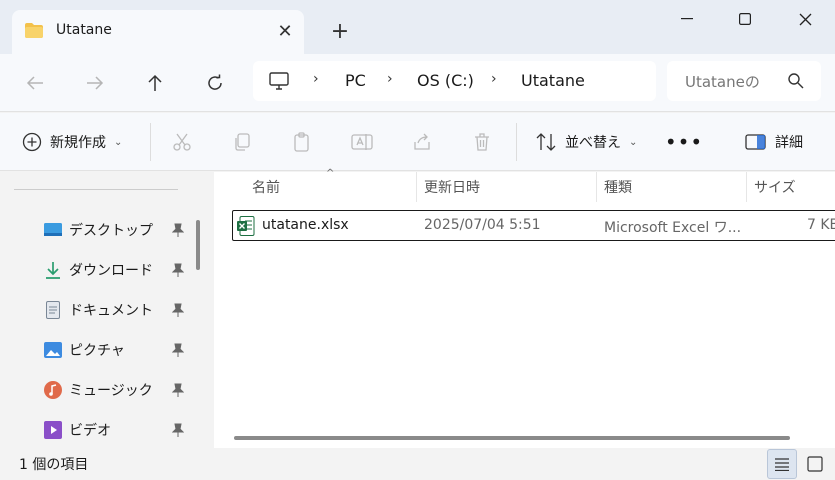 This screenshot has height=480, width=835. I want to click on breadcrumb-utatane: Utatane, so click(553, 80).